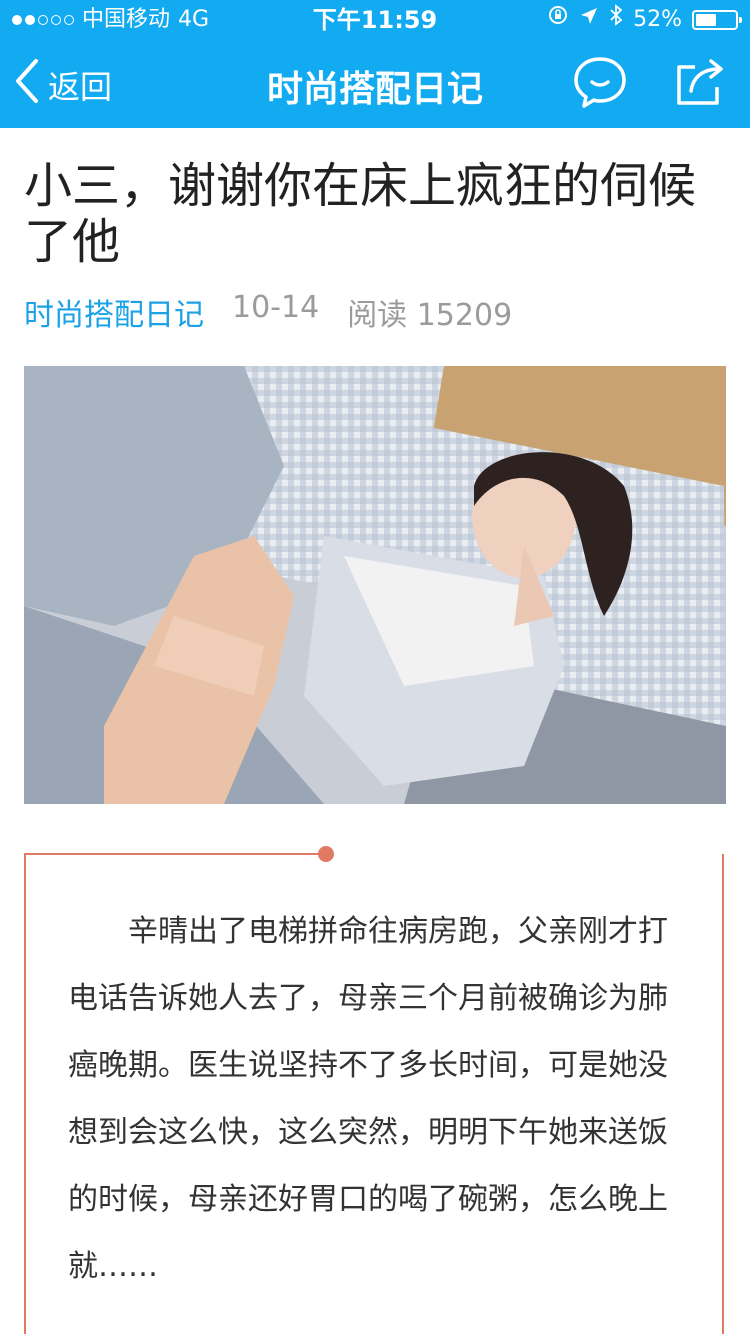  I want to click on card-decoration-dot, so click(326, 854).